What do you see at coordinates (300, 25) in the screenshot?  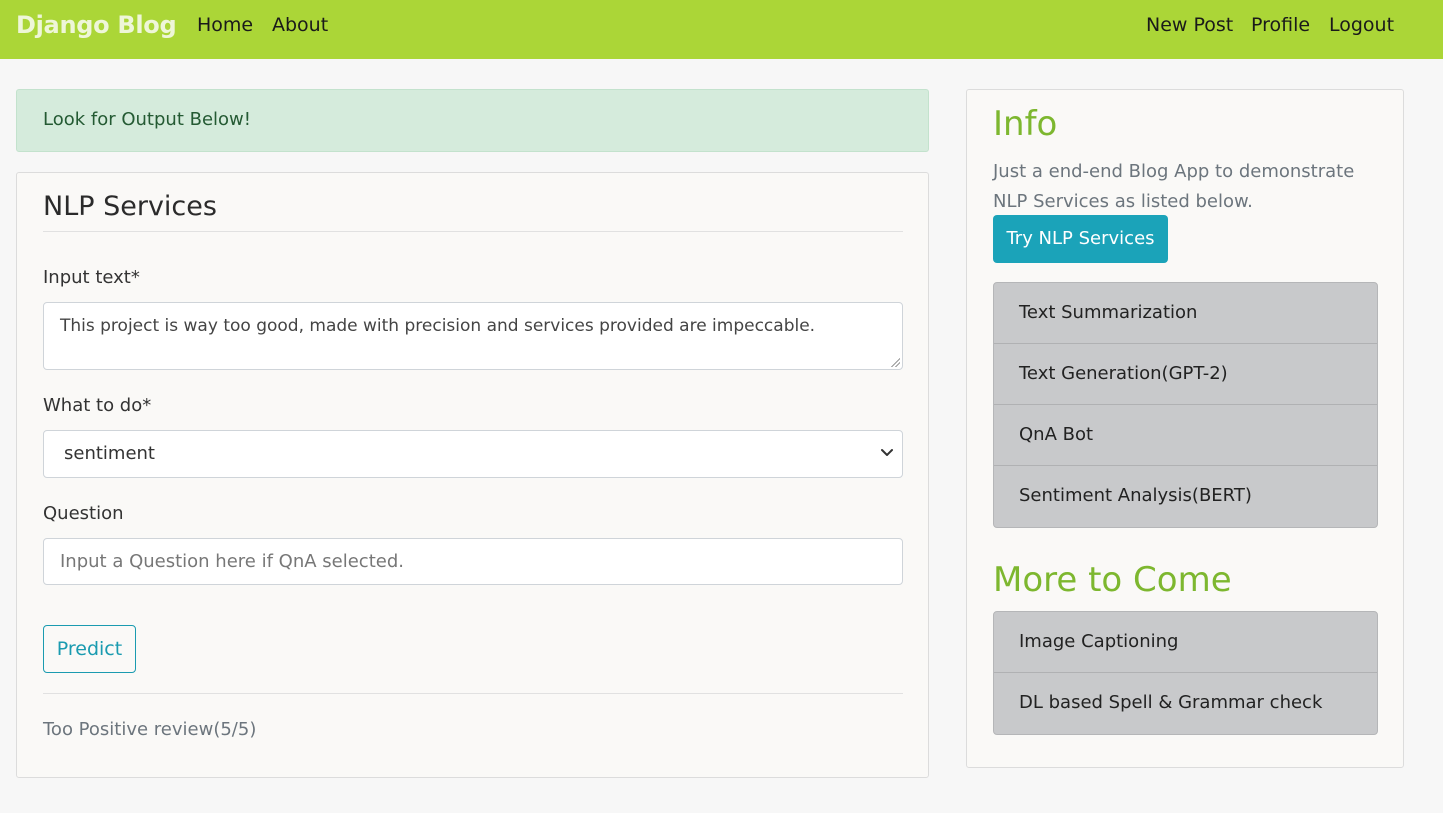 I see `nav-about-link: About` at bounding box center [300, 25].